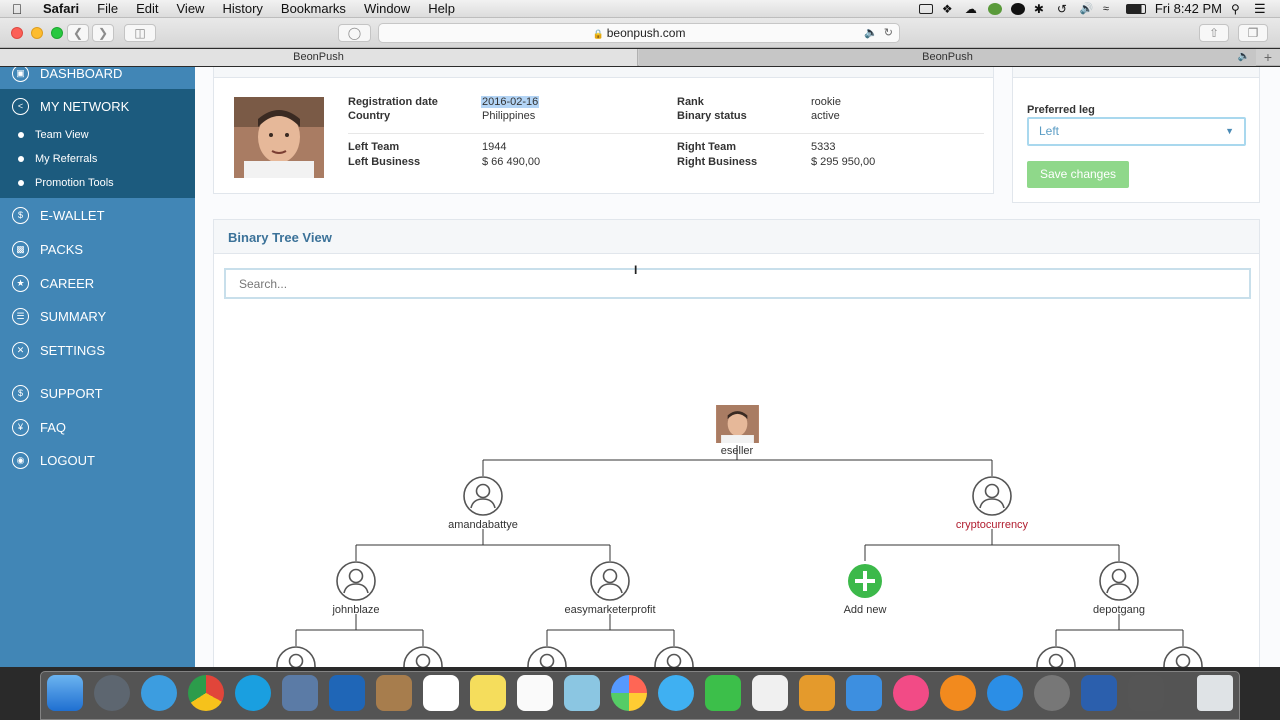 This screenshot has height=720, width=1280. What do you see at coordinates (1064, 9) in the screenshot?
I see `time-machine-icon: ↺` at bounding box center [1064, 9].